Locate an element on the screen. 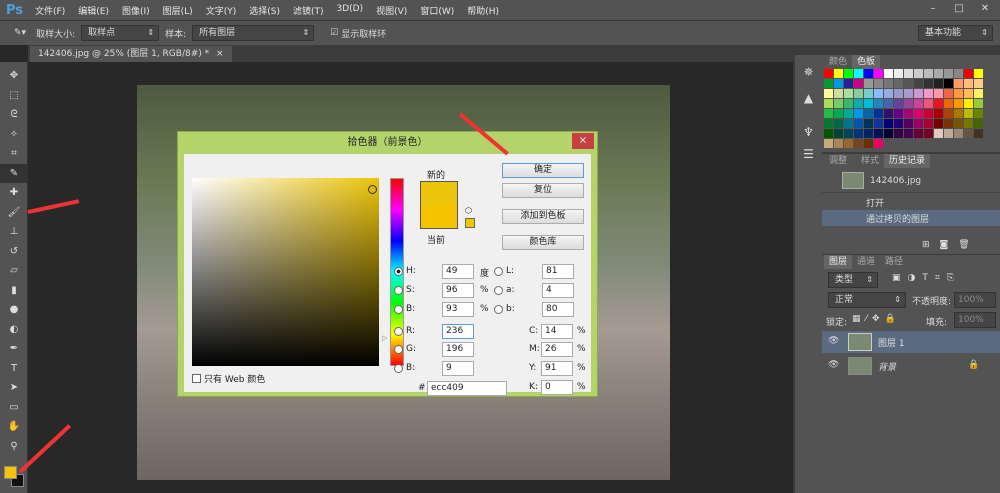  history-snapshot: 142406.jpg is located at coordinates (911, 181).